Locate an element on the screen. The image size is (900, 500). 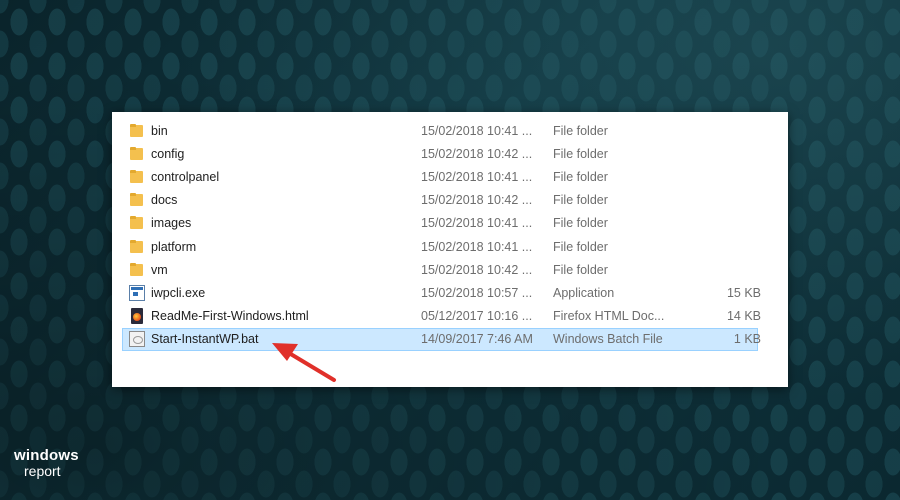
file-type: Windows Batch File is located at coordinates (608, 339).